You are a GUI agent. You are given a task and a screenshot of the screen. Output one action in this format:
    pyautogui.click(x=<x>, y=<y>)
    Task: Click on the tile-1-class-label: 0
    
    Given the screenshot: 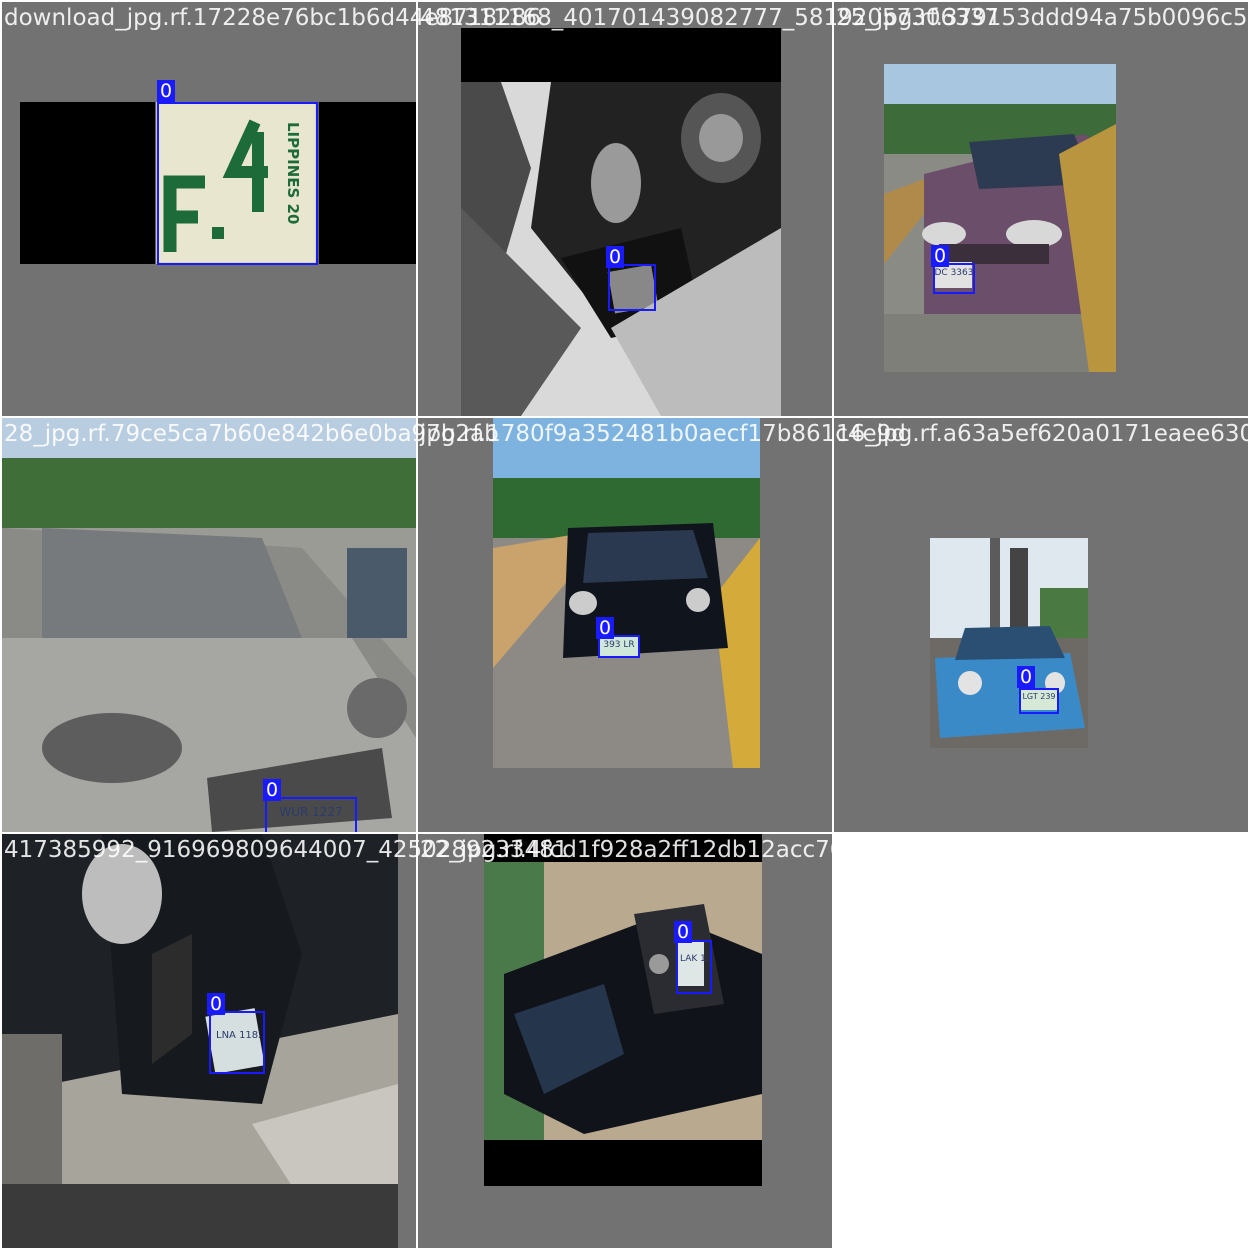 What is the action you would take?
    pyautogui.click(x=615, y=257)
    